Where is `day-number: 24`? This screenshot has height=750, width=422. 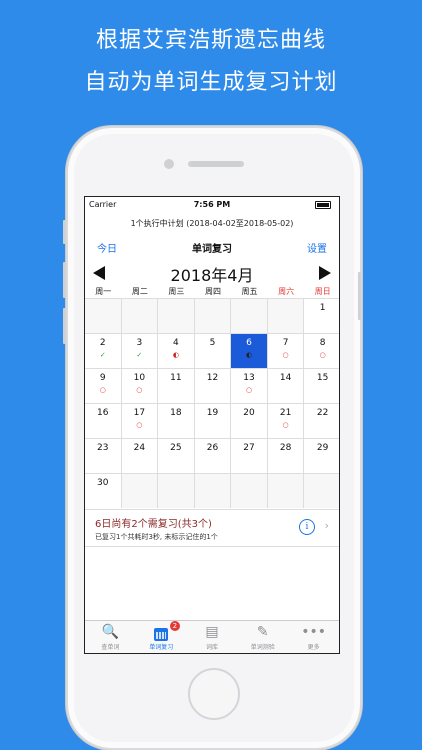 day-number: 24 is located at coordinates (139, 448).